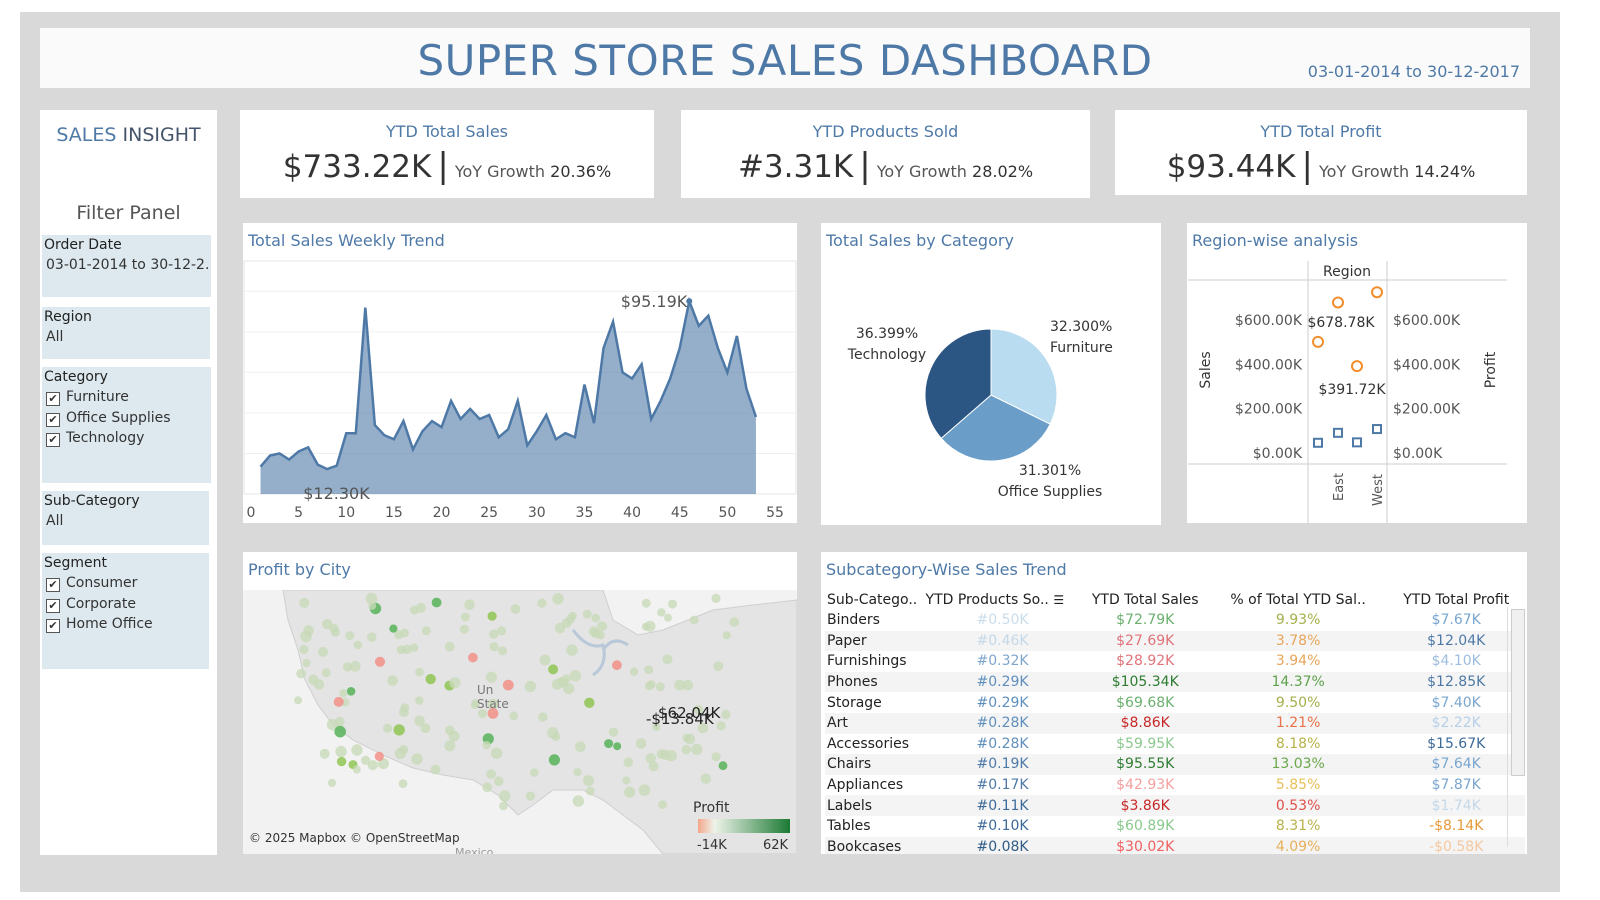  What do you see at coordinates (654, 301) in the screenshot?
I see `max-value-label: $95.19K` at bounding box center [654, 301].